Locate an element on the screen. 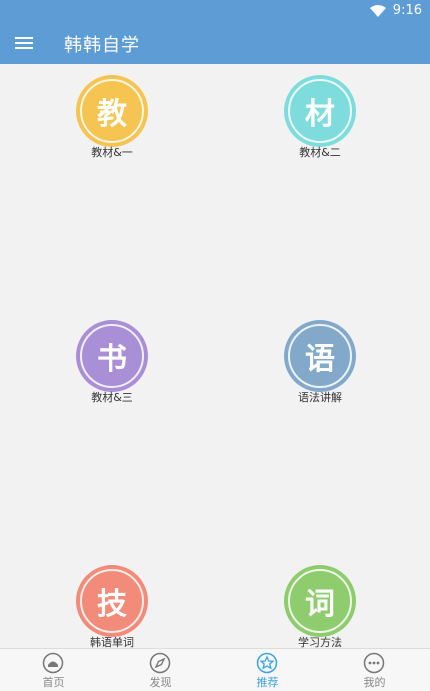  tile-glyph: 书 is located at coordinates (112, 359).